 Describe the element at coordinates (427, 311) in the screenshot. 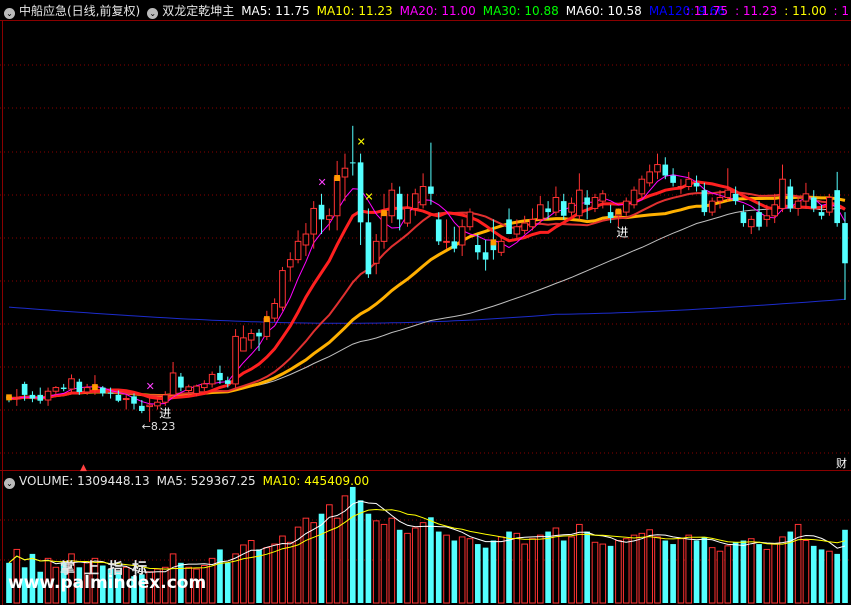

I see `ma120-line` at that location.